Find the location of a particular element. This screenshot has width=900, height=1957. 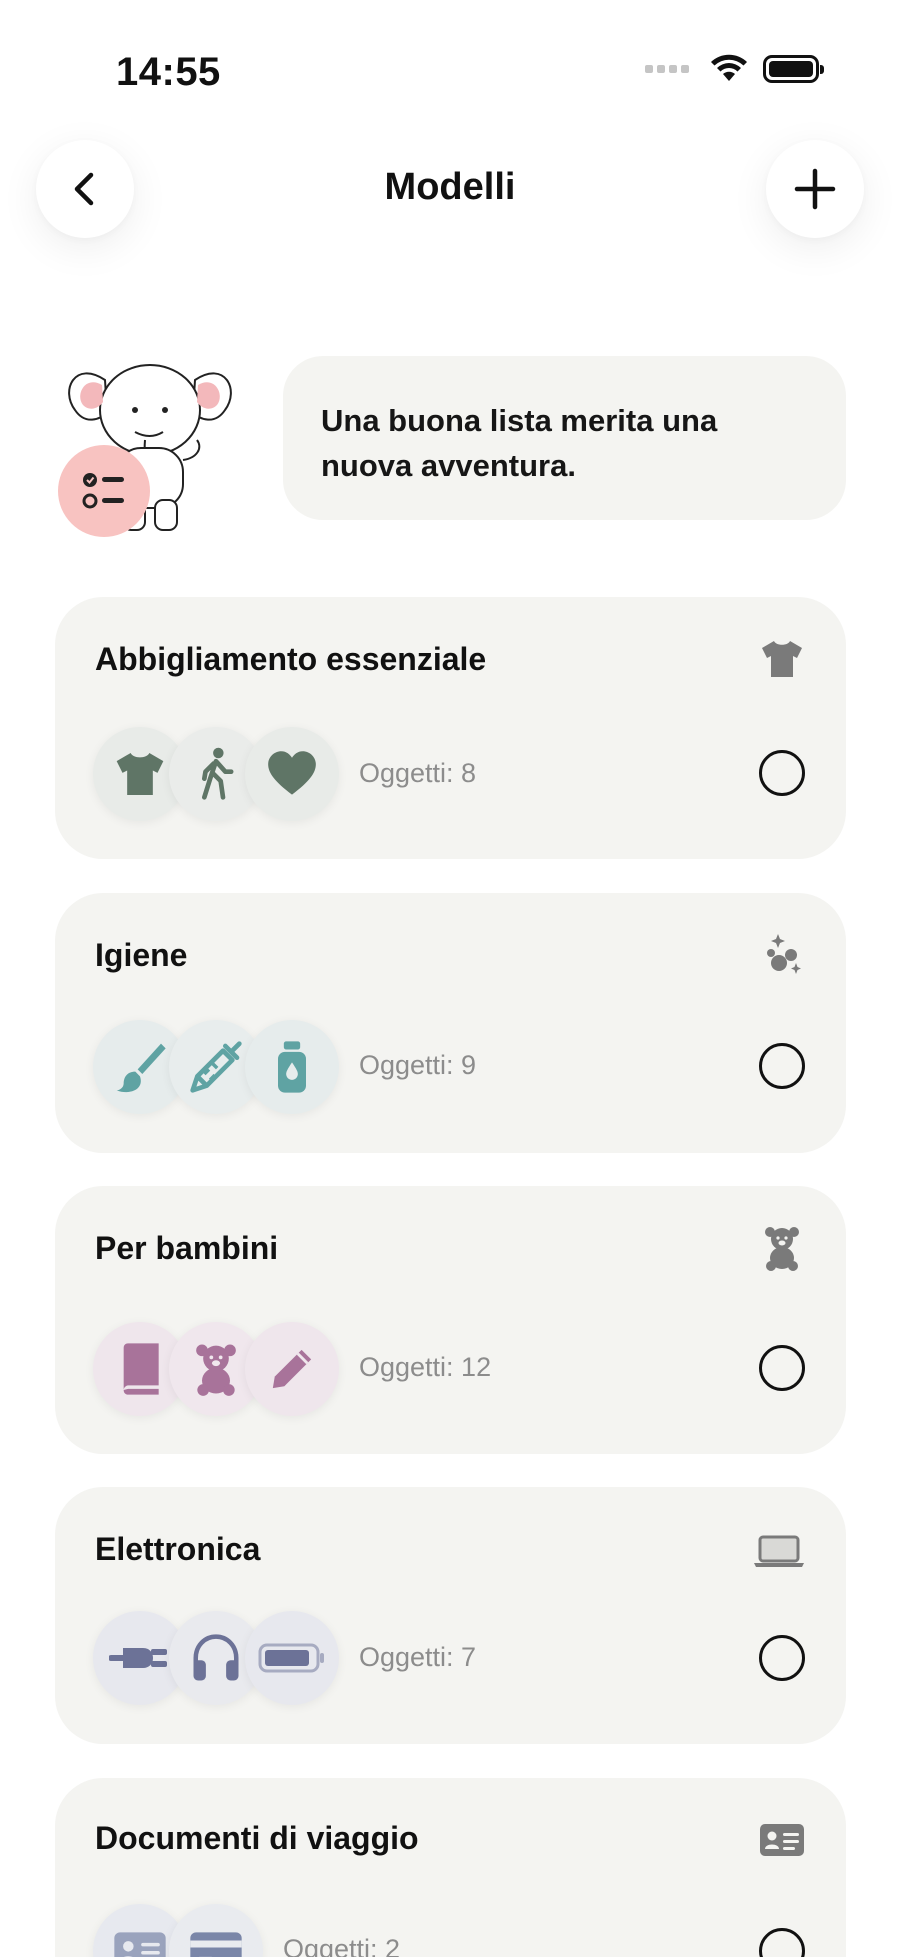

template-title: Per bambini is located at coordinates (187, 1248).